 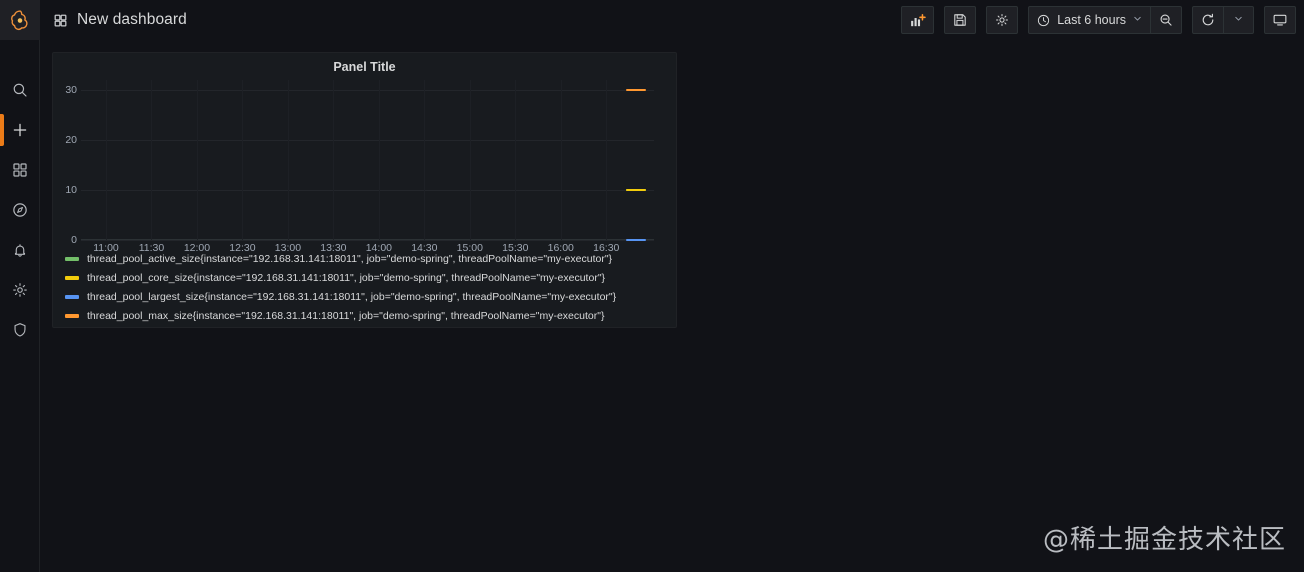 What do you see at coordinates (71, 140) in the screenshot?
I see `y-axis-tick-label: 20` at bounding box center [71, 140].